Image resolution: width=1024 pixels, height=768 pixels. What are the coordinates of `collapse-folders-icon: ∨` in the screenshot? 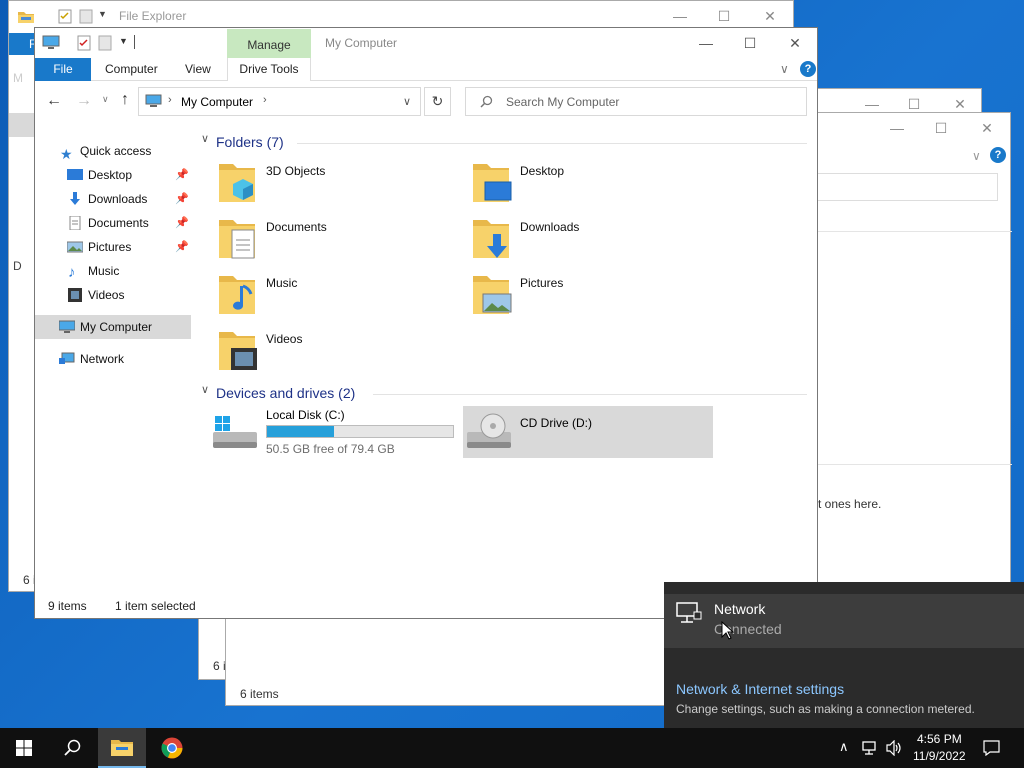 It's located at (205, 138).